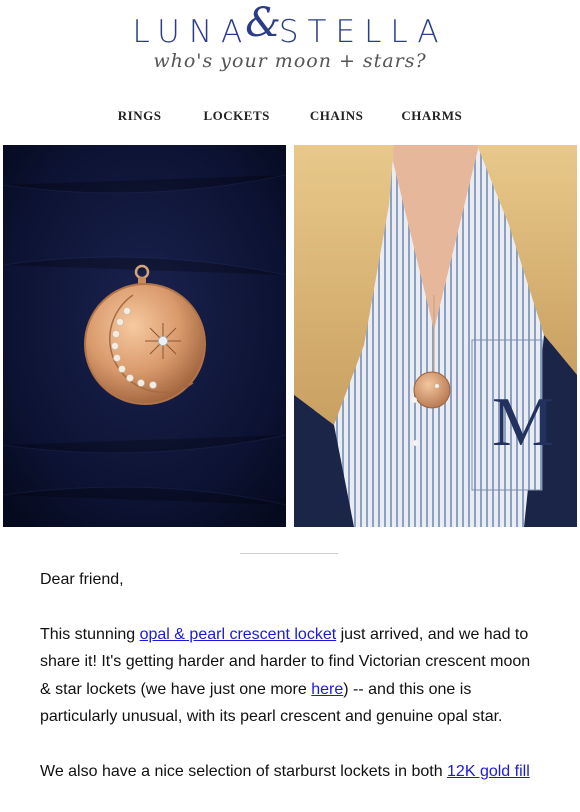 The image size is (580, 812). What do you see at coordinates (238, 634) in the screenshot?
I see `opal-pearl-locket-link: opal & pearl crescent locket` at bounding box center [238, 634].